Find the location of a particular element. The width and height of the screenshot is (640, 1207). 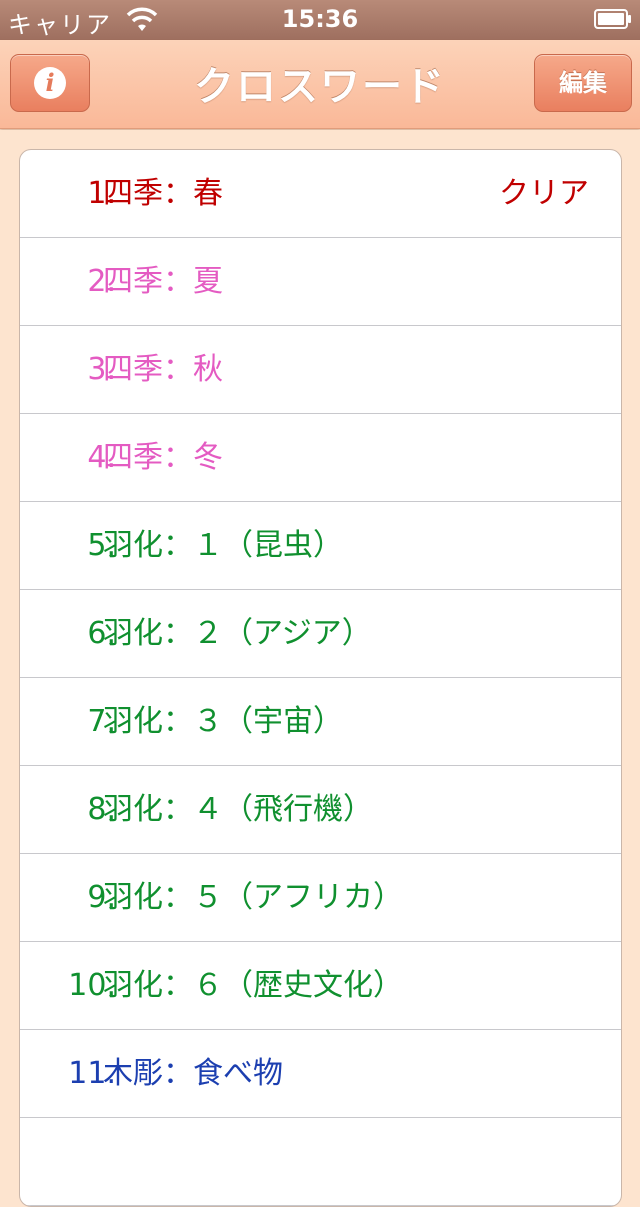

list-item: 5. 羽化：１（昆虫） is located at coordinates (320, 546).